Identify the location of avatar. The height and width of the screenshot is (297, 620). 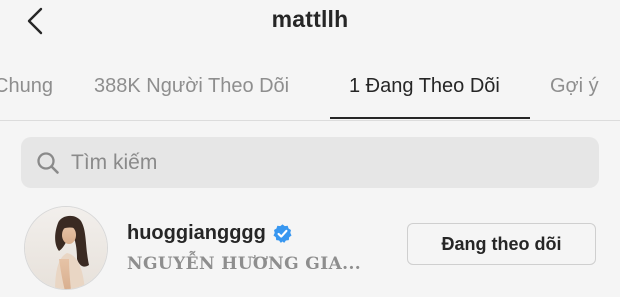
(66, 248).